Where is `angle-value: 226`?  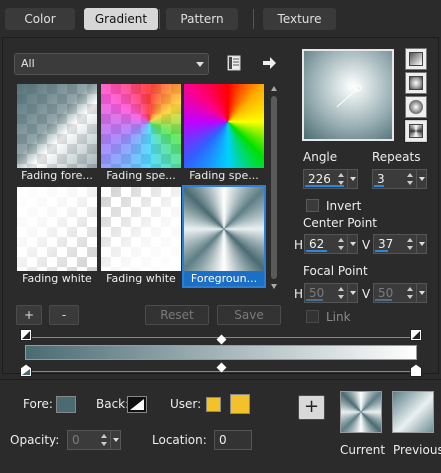
angle-value: 226 is located at coordinates (319, 179).